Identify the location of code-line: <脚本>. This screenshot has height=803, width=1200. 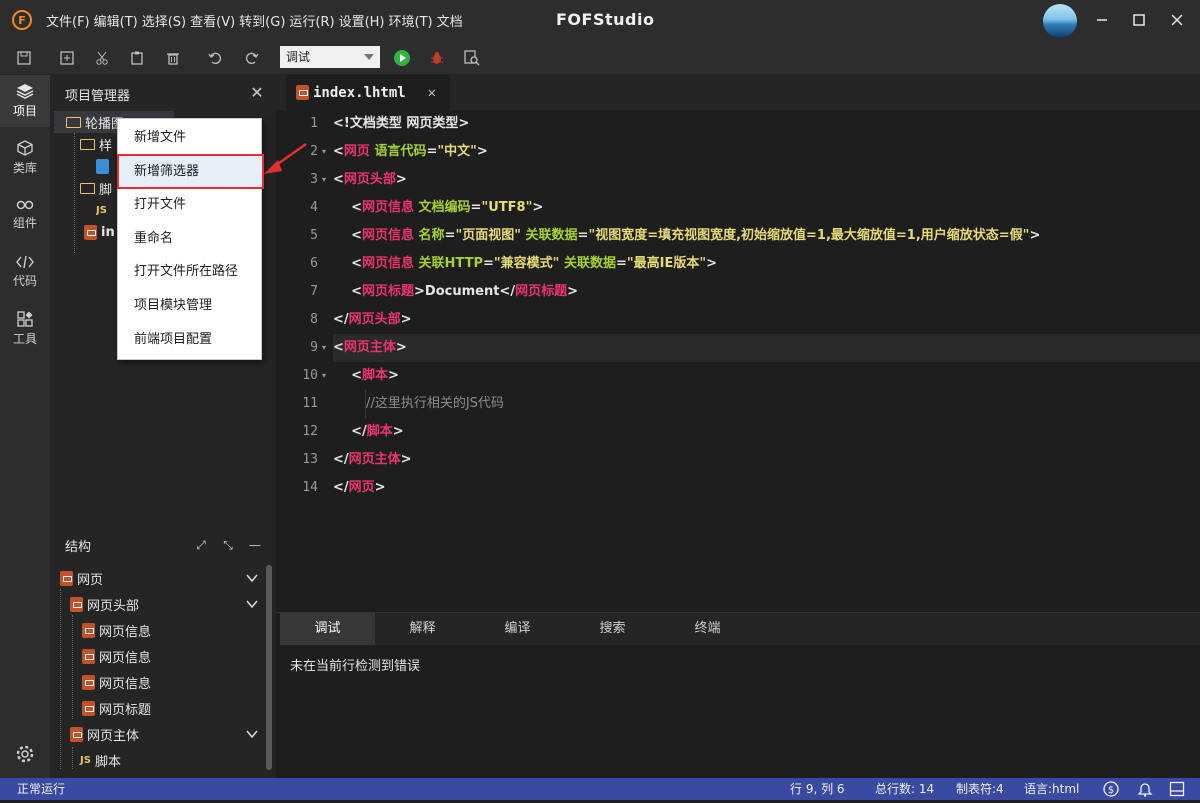
(366, 376).